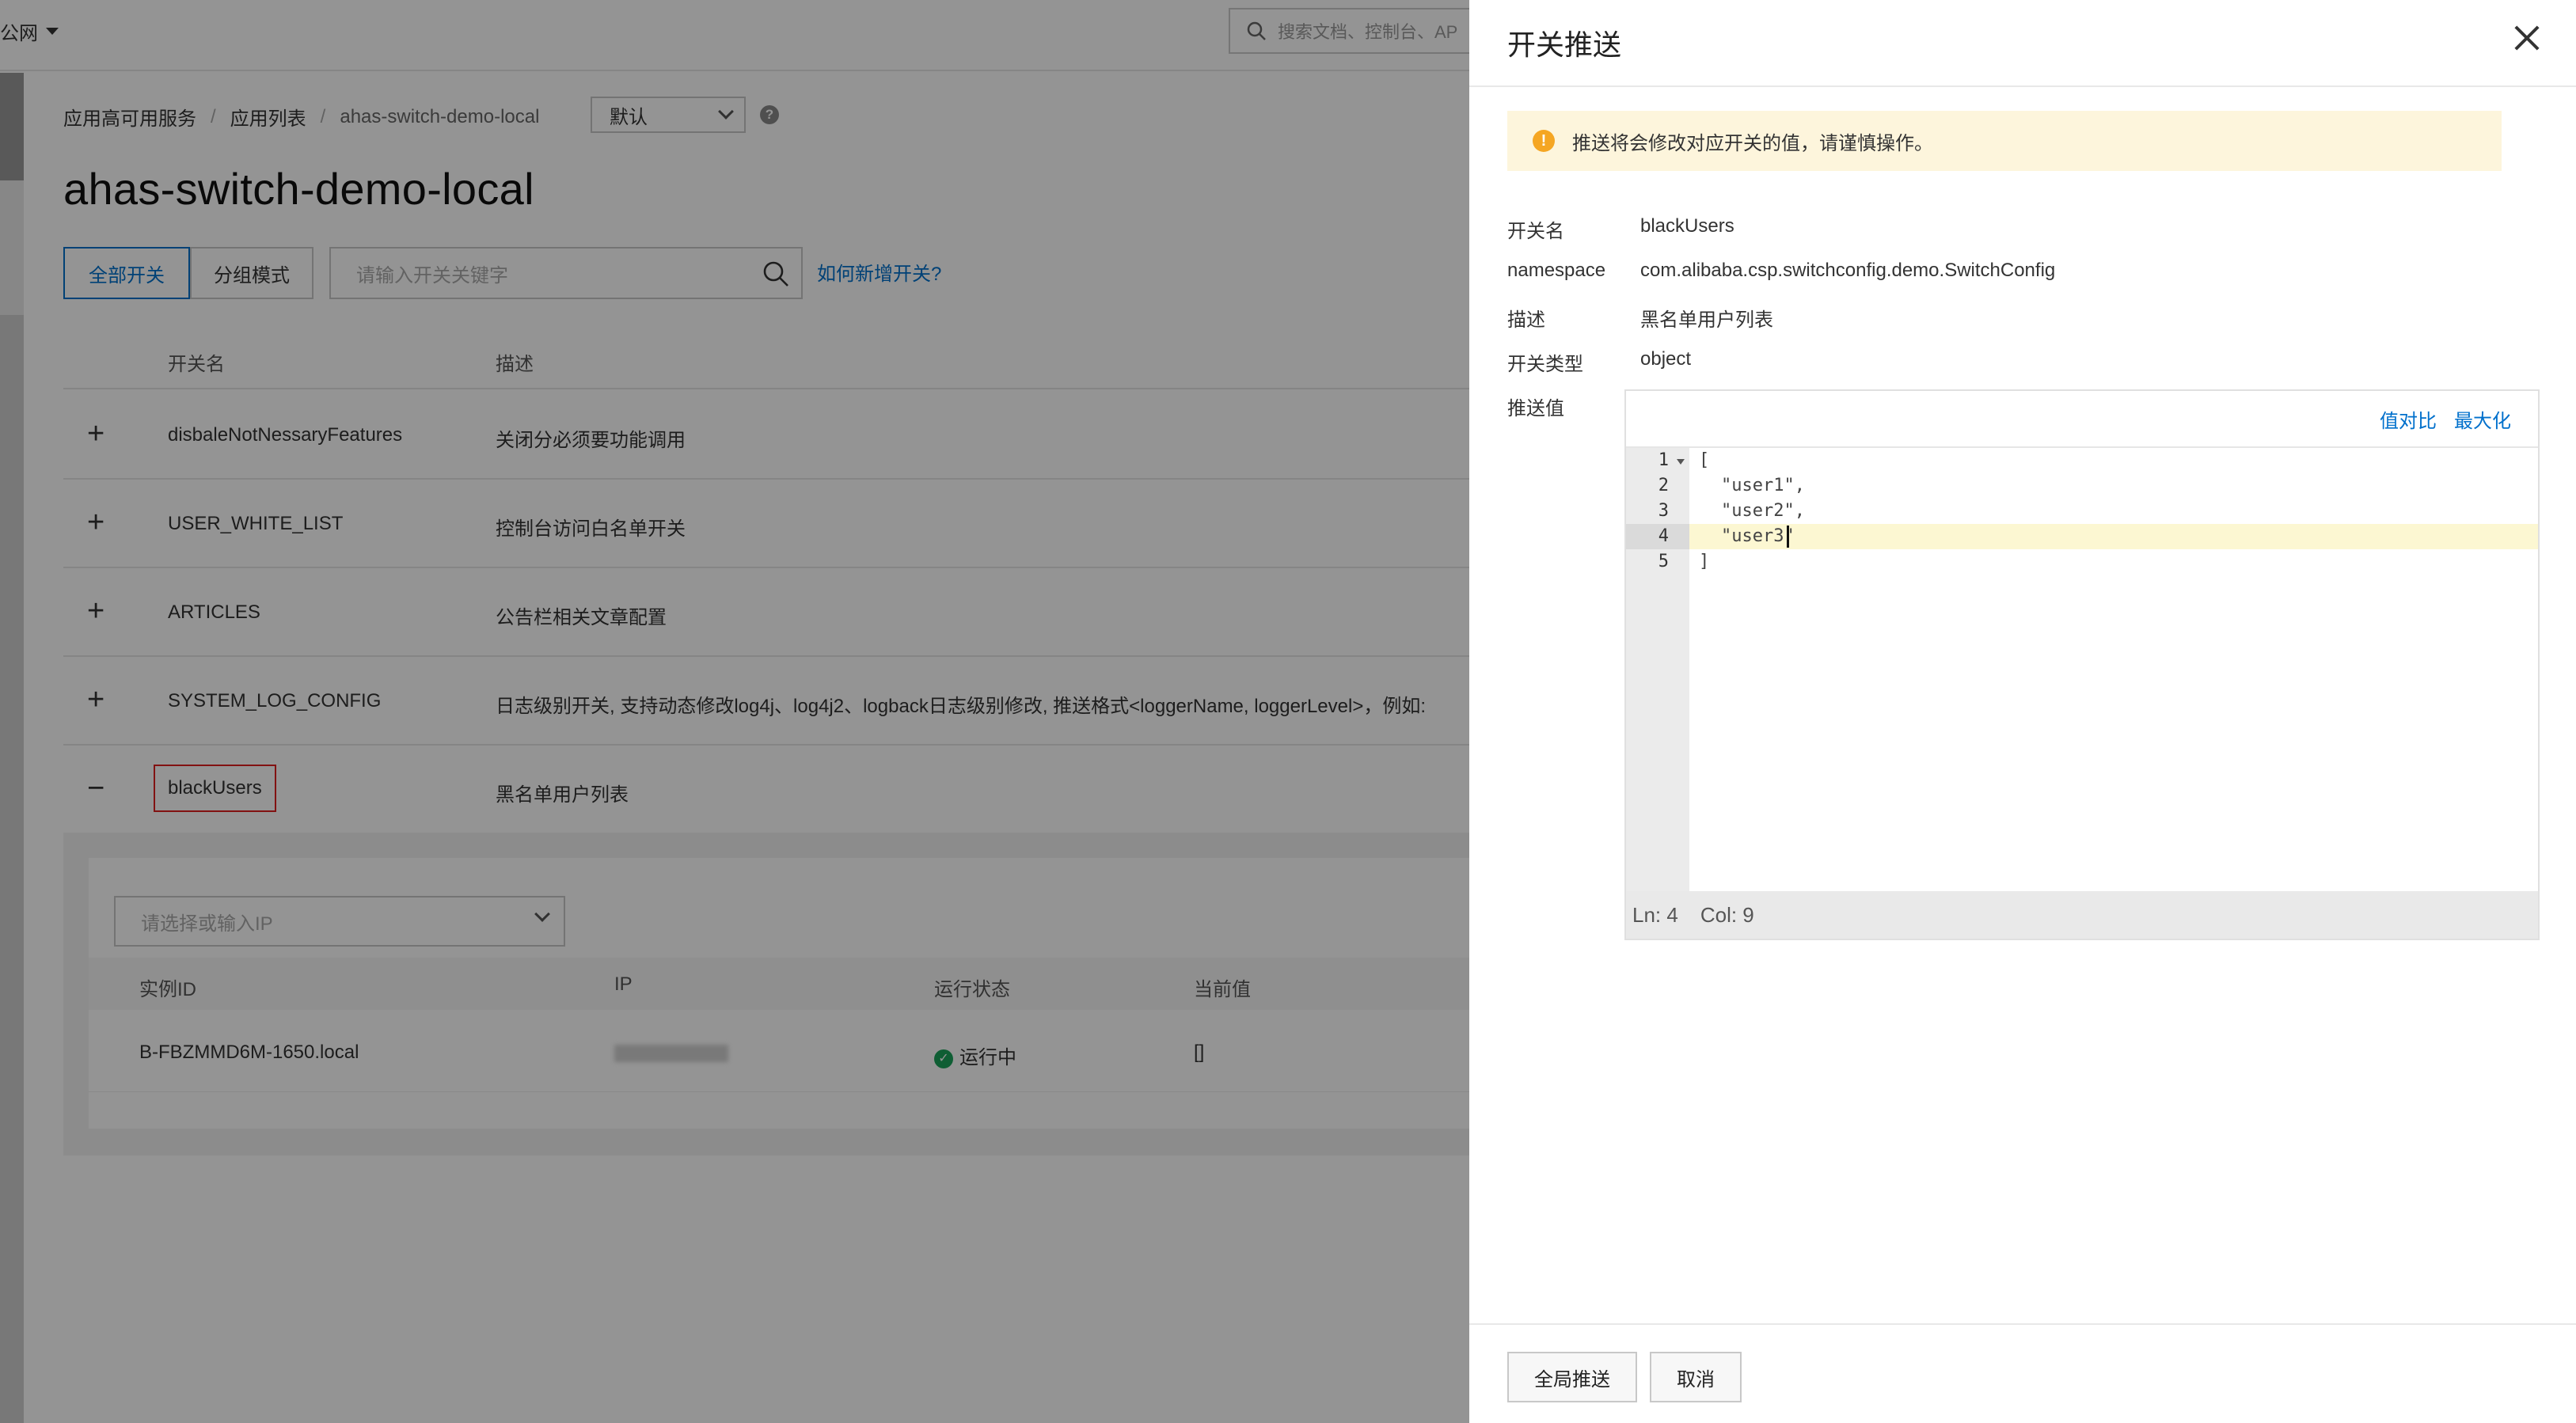  What do you see at coordinates (1687, 226) in the screenshot?
I see `field-value-name: blackUsers` at bounding box center [1687, 226].